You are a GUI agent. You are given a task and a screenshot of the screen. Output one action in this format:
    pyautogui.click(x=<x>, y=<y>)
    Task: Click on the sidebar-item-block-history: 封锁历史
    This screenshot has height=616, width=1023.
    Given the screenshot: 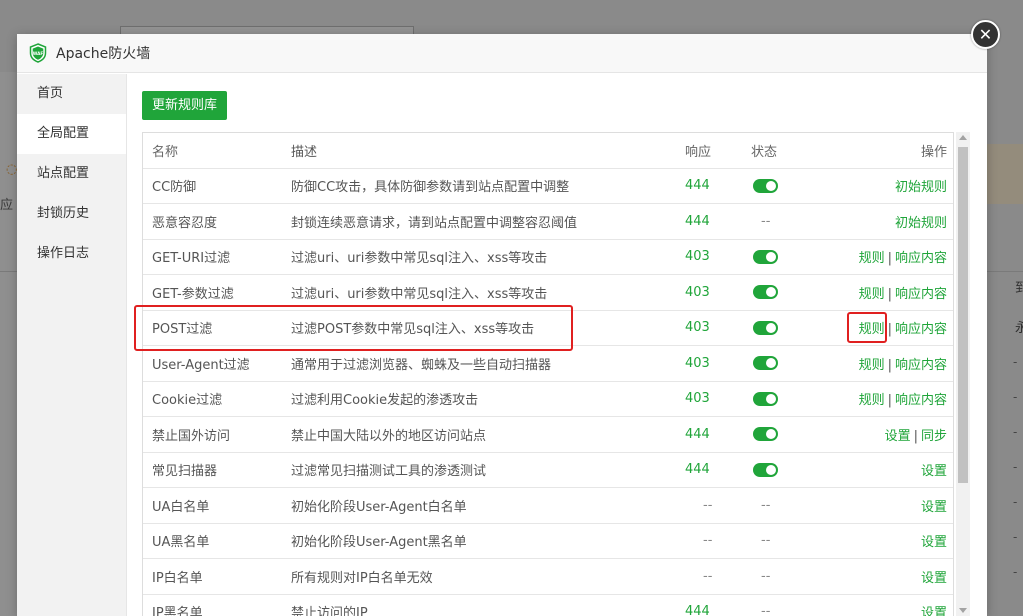 What is the action you would take?
    pyautogui.click(x=71, y=214)
    